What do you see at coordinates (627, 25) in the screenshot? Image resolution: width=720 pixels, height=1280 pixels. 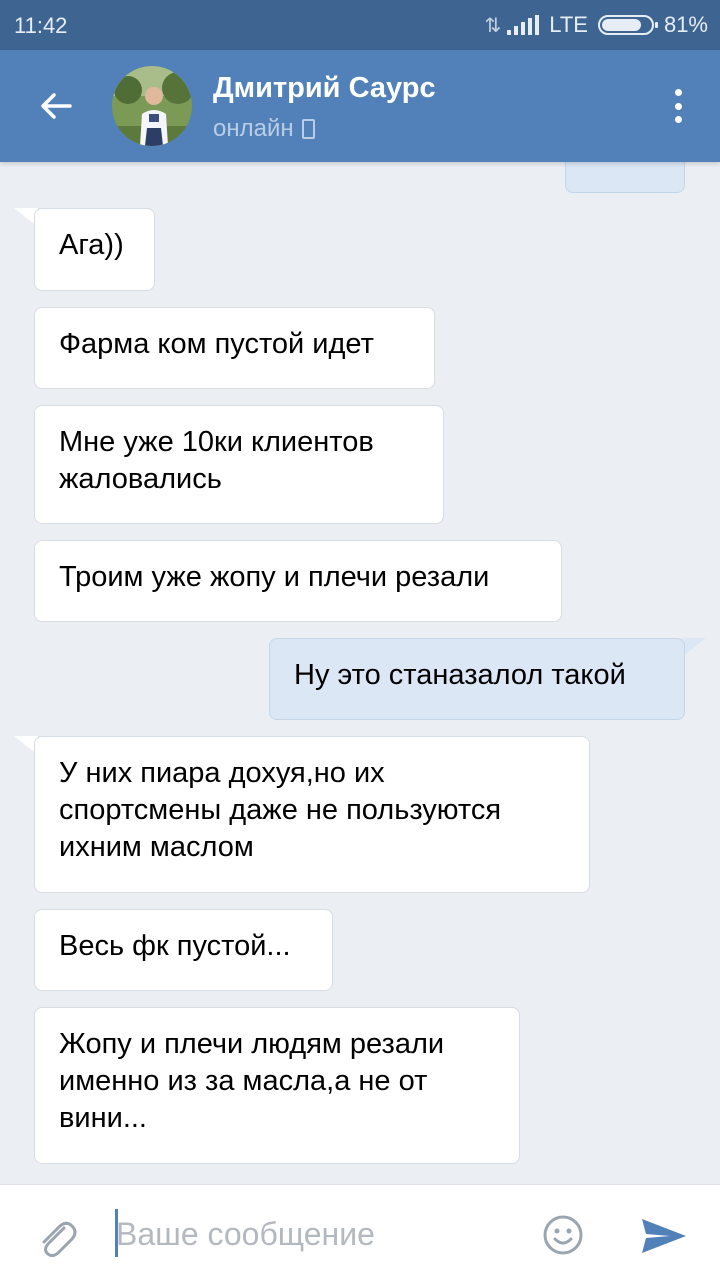 I see `battery-icon` at bounding box center [627, 25].